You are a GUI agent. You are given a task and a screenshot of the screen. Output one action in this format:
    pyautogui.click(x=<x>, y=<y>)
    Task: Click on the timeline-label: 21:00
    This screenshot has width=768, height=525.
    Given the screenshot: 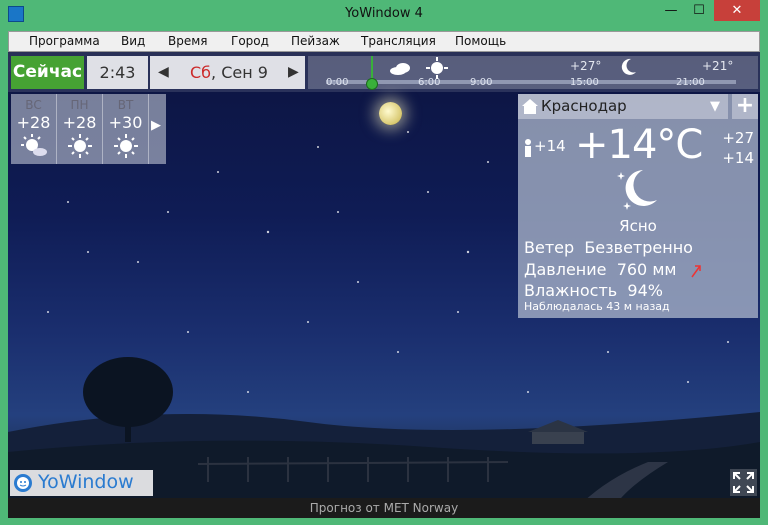 What is the action you would take?
    pyautogui.click(x=690, y=82)
    